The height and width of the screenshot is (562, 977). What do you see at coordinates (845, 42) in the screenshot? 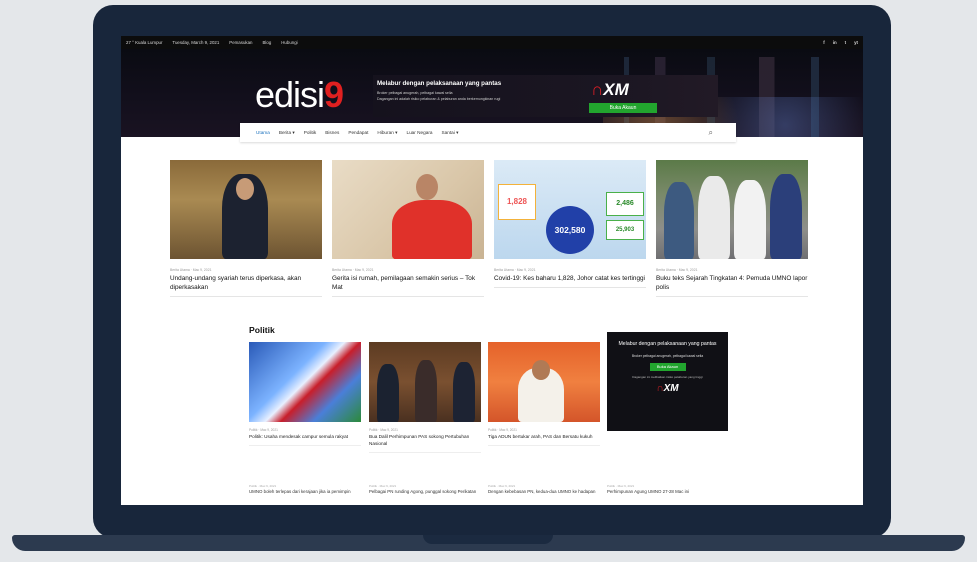
I see `twitter-icon: t` at bounding box center [845, 42].